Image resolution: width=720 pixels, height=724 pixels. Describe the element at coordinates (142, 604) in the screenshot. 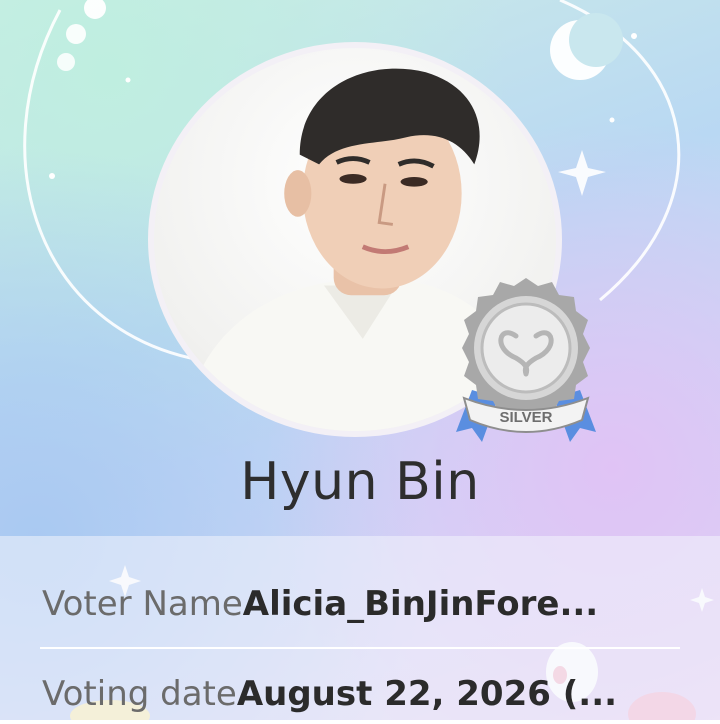

I see `voter-name-label: Voter Name` at that location.